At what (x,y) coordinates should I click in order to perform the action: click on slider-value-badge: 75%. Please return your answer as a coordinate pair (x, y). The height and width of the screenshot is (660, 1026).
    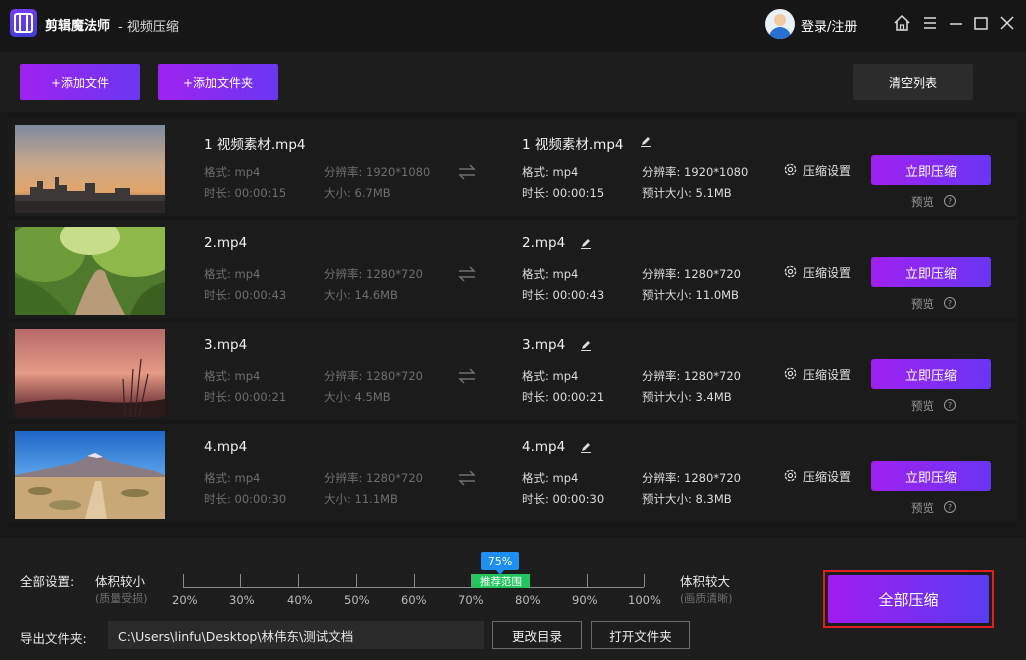
    Looking at the image, I should click on (500, 563).